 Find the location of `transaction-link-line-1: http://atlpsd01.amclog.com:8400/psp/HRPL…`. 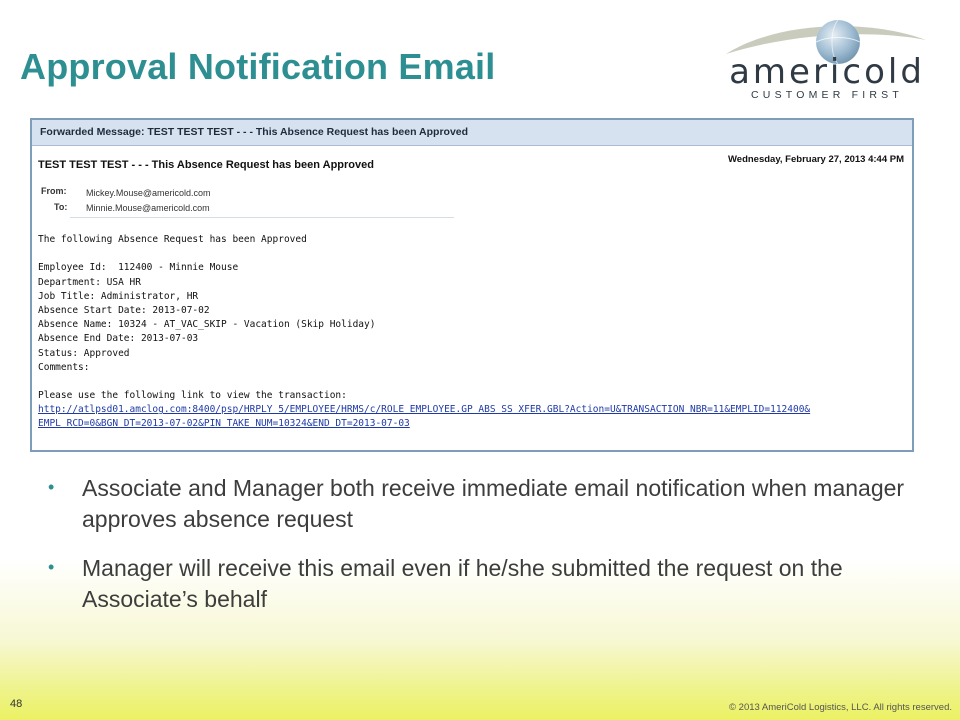

transaction-link-line-1: http://atlpsd01.amclog.com:8400/psp/HRPL… is located at coordinates (424, 409).